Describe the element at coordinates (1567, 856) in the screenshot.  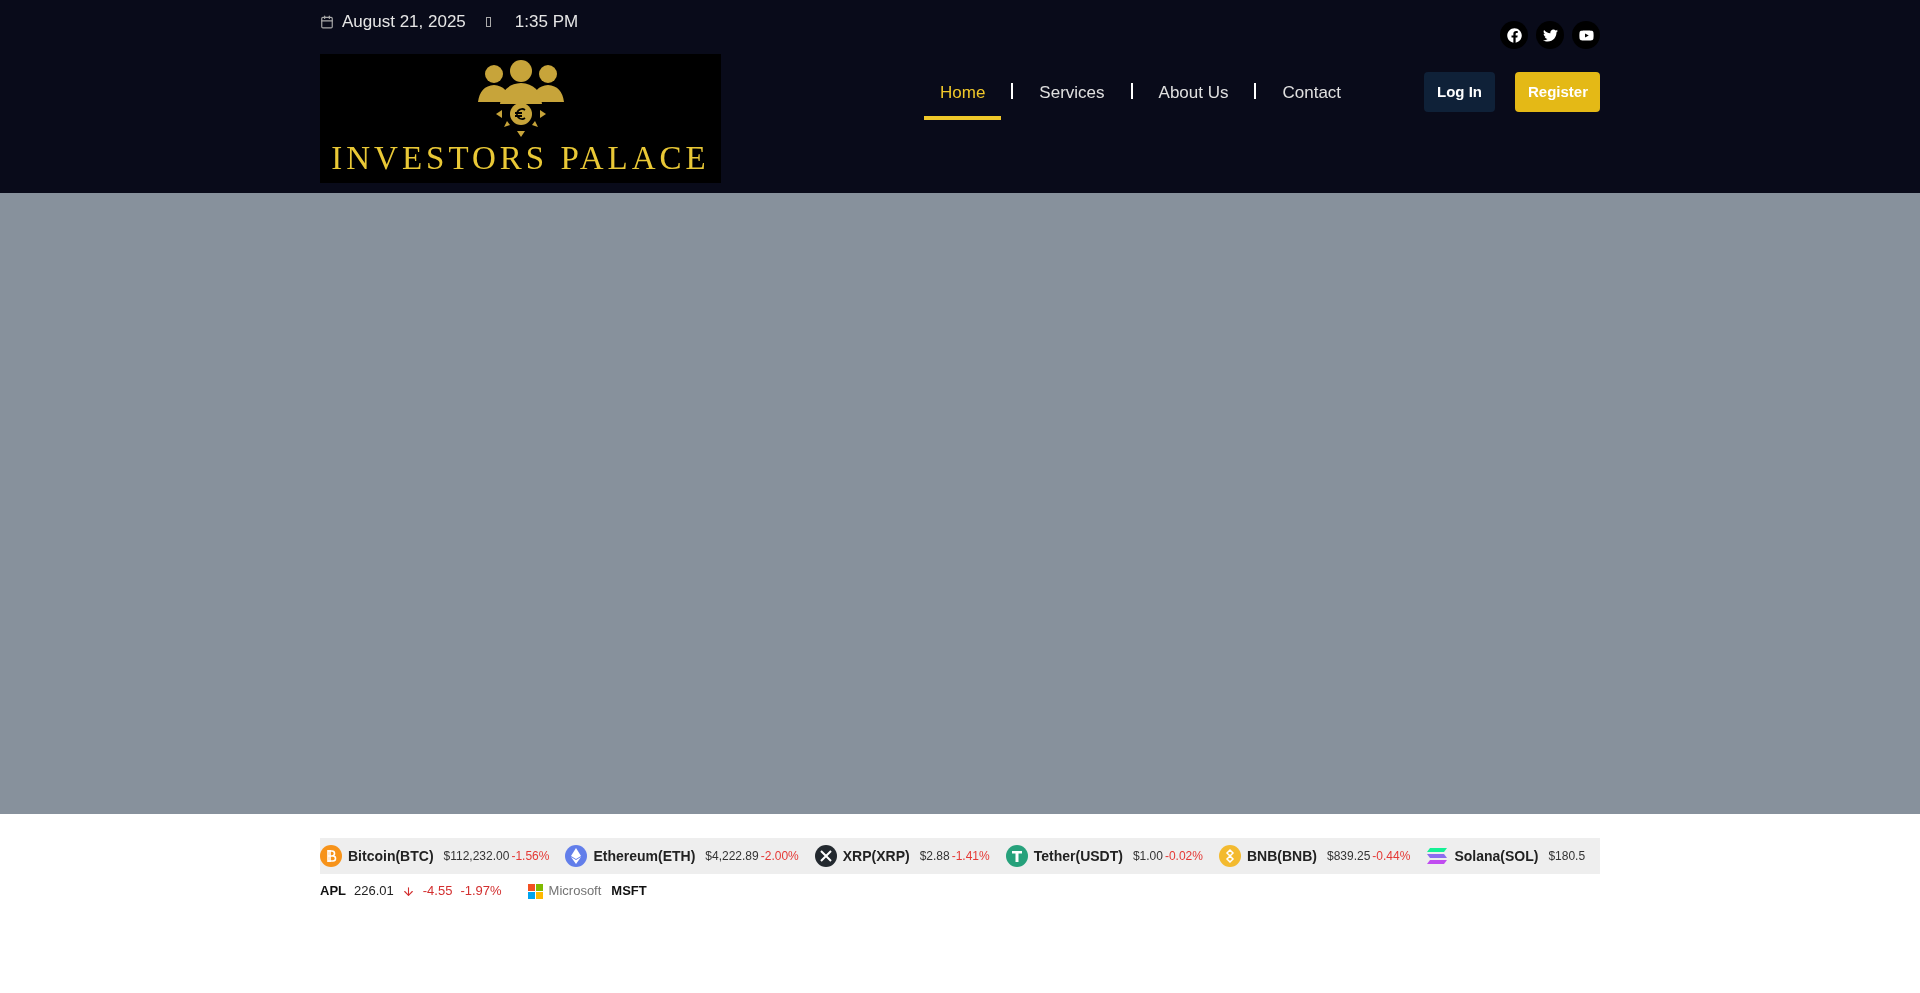
I see `coin-price: $180.5` at that location.